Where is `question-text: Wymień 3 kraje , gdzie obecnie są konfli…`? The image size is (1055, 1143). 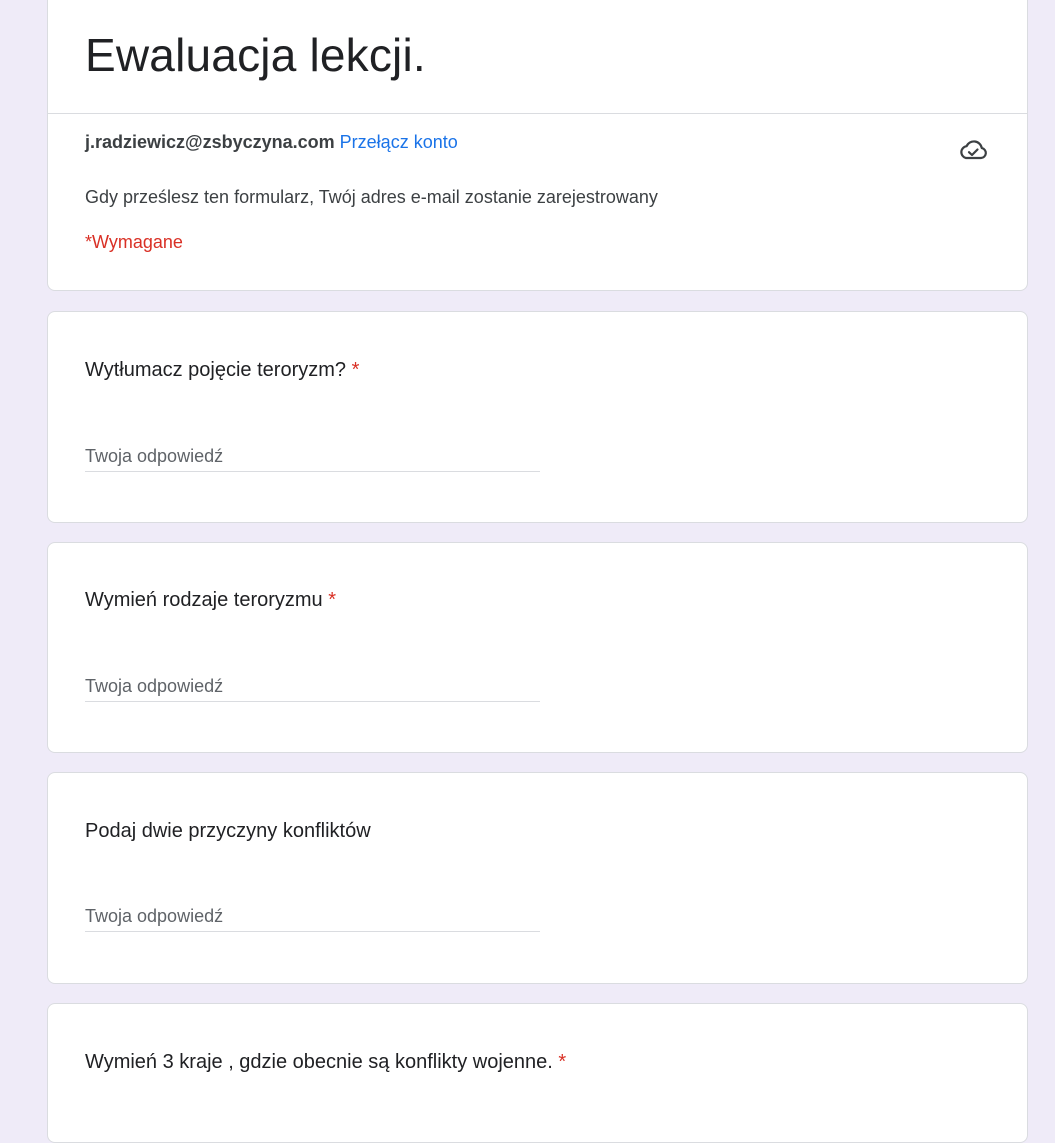
question-text: Wymień 3 kraje , gdzie obecnie są konfli… is located at coordinates (319, 1062).